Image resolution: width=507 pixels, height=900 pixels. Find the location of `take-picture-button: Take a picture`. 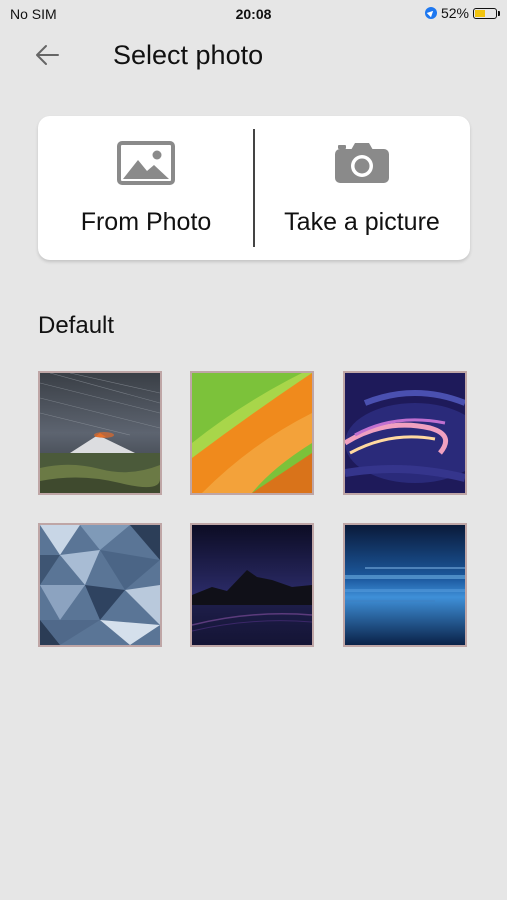

take-picture-button: Take a picture is located at coordinates (362, 188).